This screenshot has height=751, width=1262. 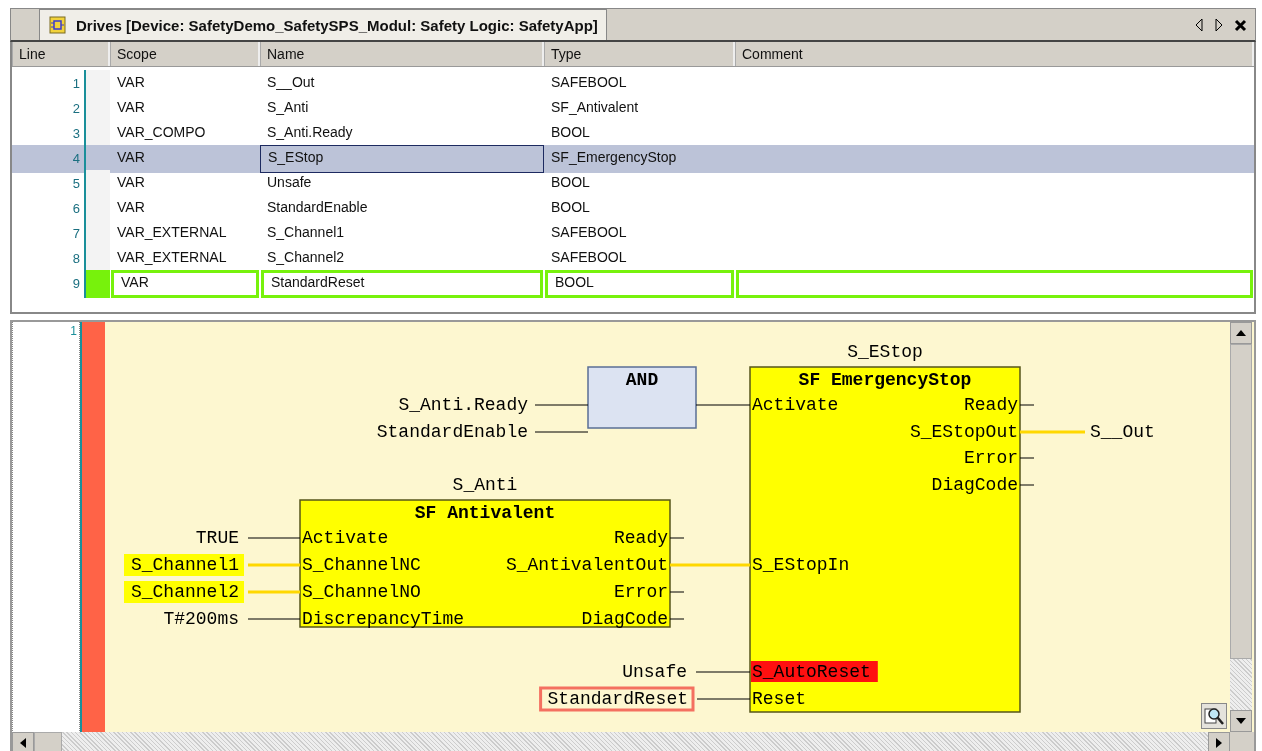 I want to click on scroll-up-button, so click(x=1241, y=333).